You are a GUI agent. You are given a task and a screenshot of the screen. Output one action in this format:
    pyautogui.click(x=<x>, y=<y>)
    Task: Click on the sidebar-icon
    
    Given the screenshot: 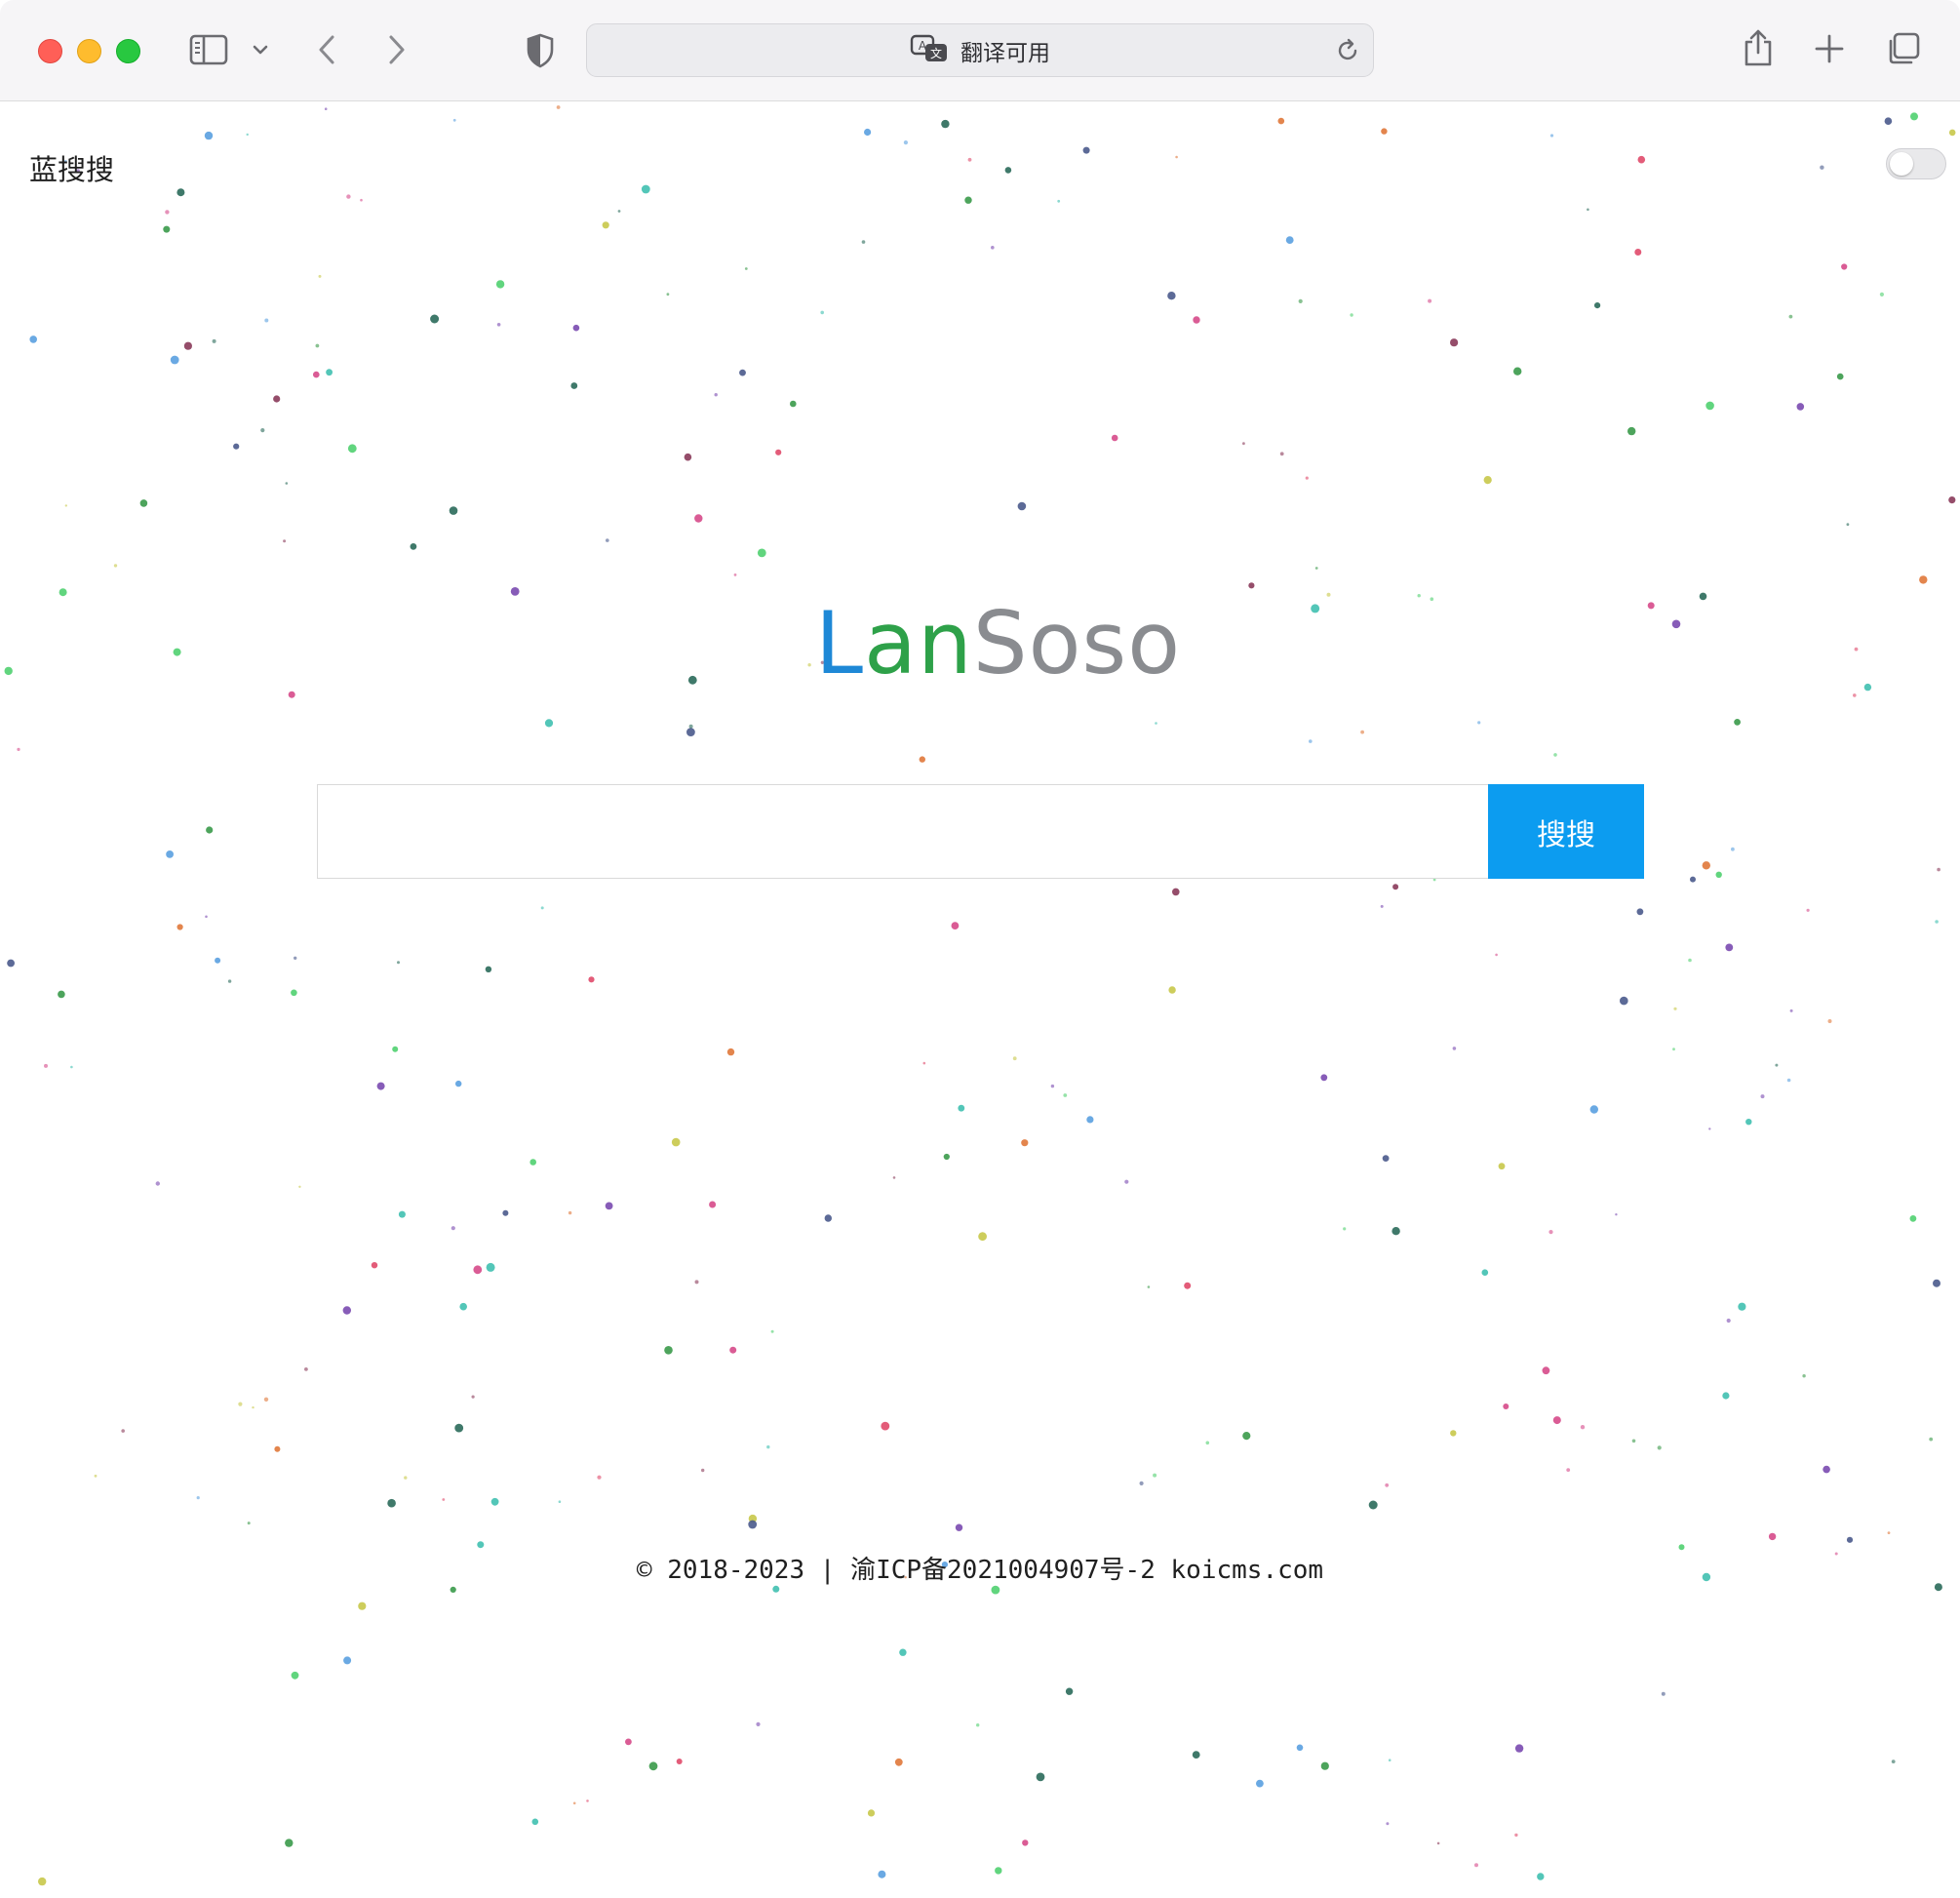 What is the action you would take?
    pyautogui.click(x=208, y=49)
    